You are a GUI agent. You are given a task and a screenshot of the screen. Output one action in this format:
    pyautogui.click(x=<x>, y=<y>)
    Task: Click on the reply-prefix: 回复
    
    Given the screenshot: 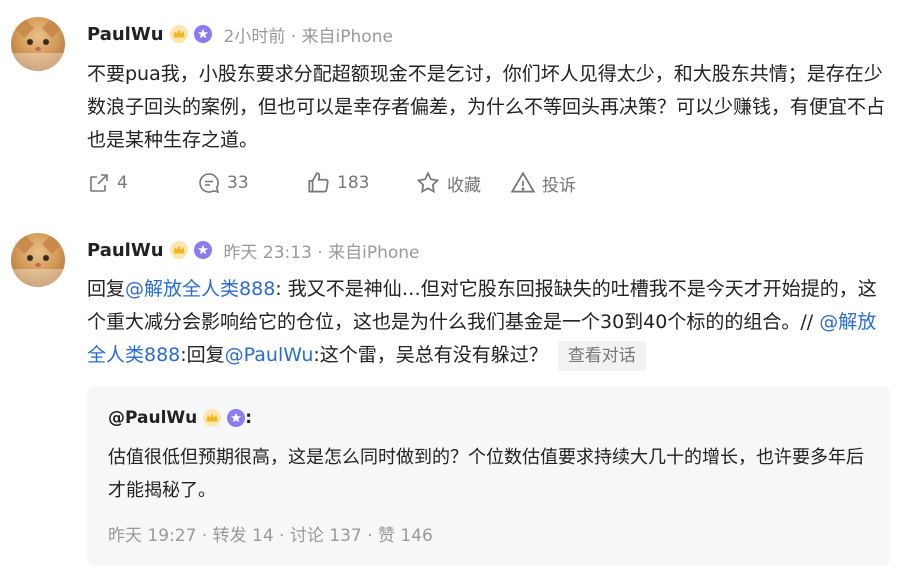 What is the action you would take?
    pyautogui.click(x=106, y=289)
    